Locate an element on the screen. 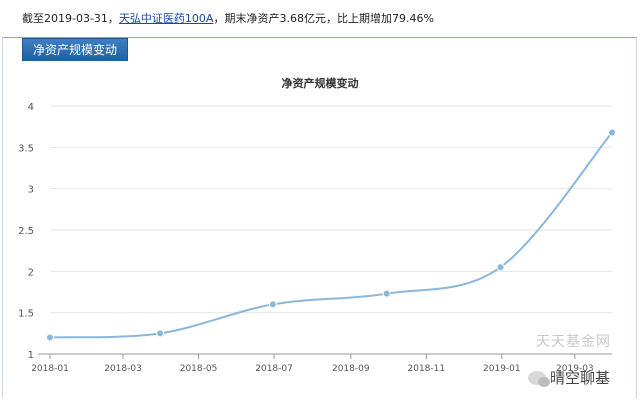 This screenshot has width=640, height=402. y-tick-label: 3 is located at coordinates (31, 190).